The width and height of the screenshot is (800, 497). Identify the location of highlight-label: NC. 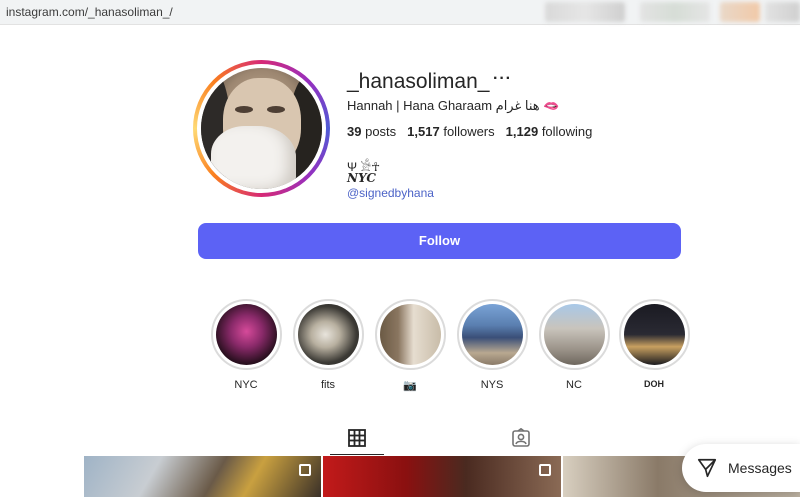
(574, 385).